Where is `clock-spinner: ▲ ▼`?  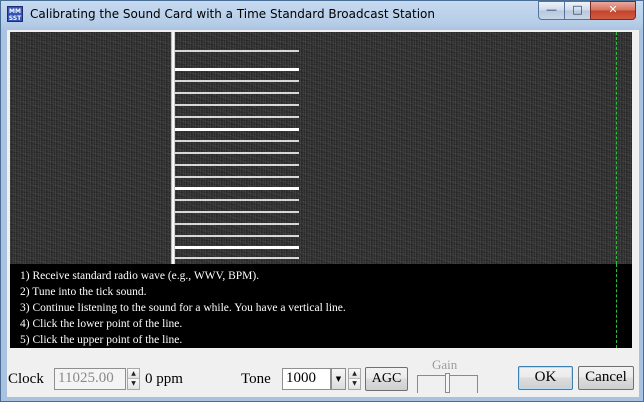
clock-spinner: ▲ ▼ is located at coordinates (133, 379).